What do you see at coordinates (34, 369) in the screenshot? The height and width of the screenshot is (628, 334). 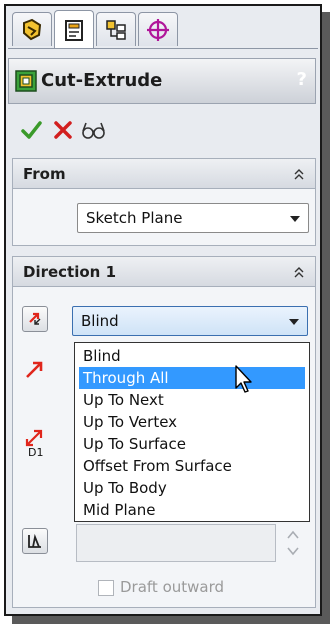 I see `direction-arrow-icon` at bounding box center [34, 369].